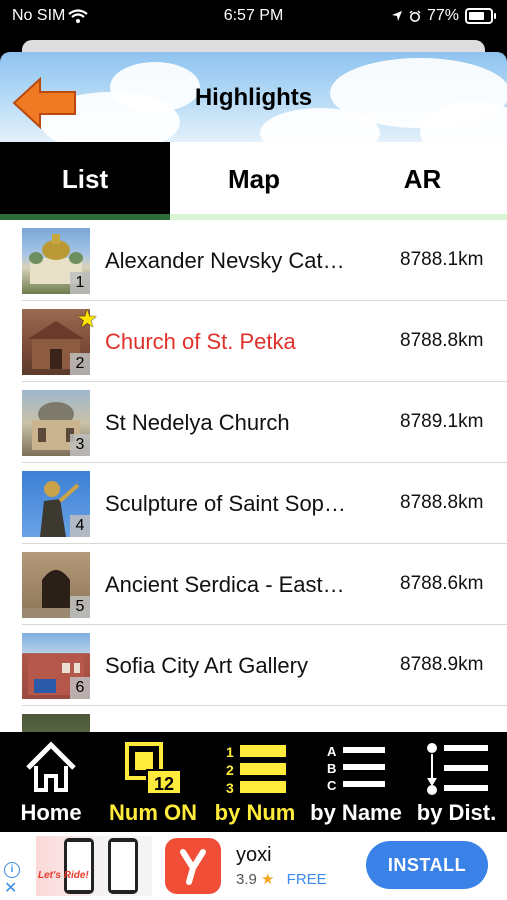 The height and width of the screenshot is (900, 507). I want to click on home-icon, so click(51, 766).